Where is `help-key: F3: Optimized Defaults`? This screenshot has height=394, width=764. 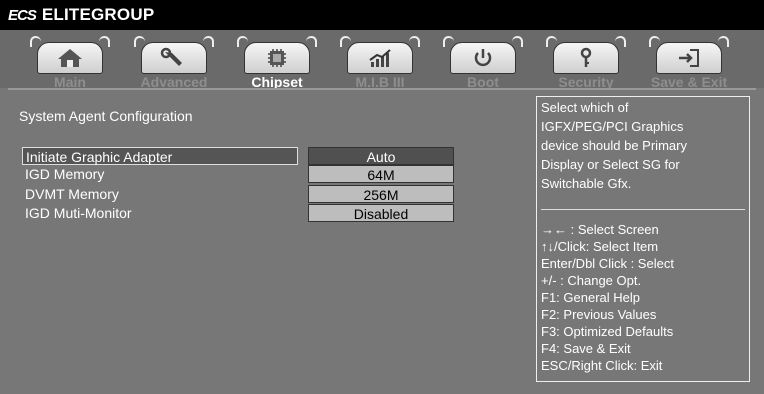 help-key: F3: Optimized Defaults is located at coordinates (607, 331).